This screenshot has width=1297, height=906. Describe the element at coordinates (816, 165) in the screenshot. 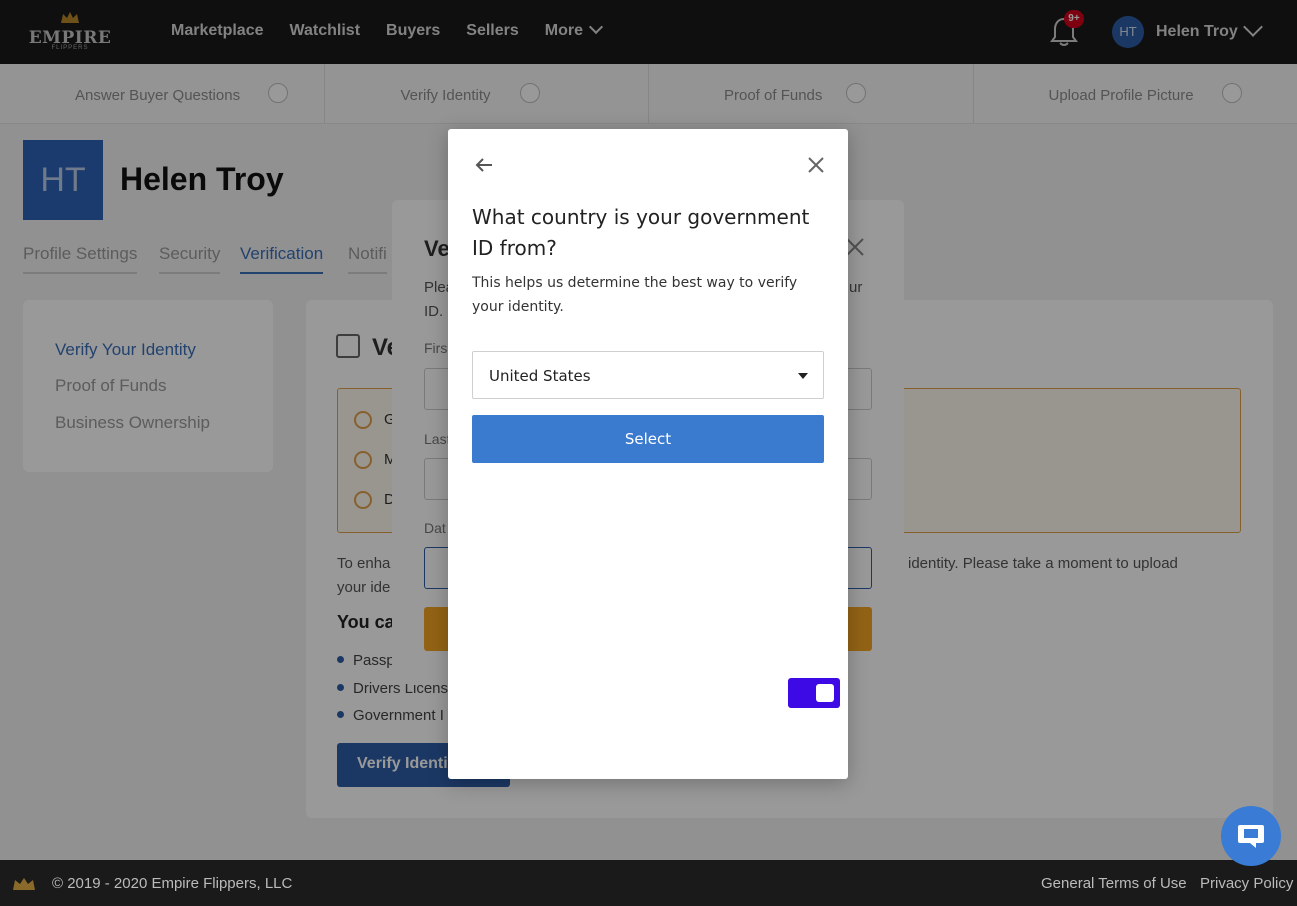

I see `close-icon` at that location.